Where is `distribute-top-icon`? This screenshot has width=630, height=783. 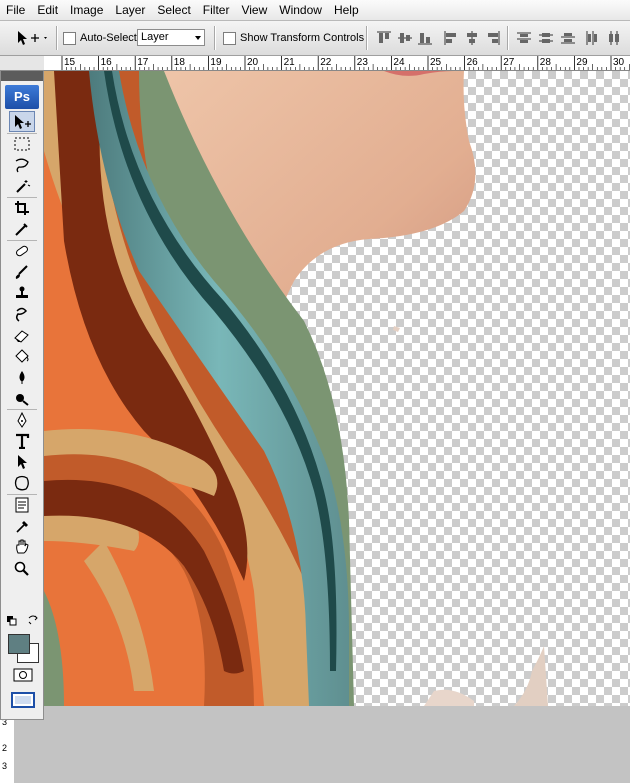 distribute-top-icon is located at coordinates (524, 38).